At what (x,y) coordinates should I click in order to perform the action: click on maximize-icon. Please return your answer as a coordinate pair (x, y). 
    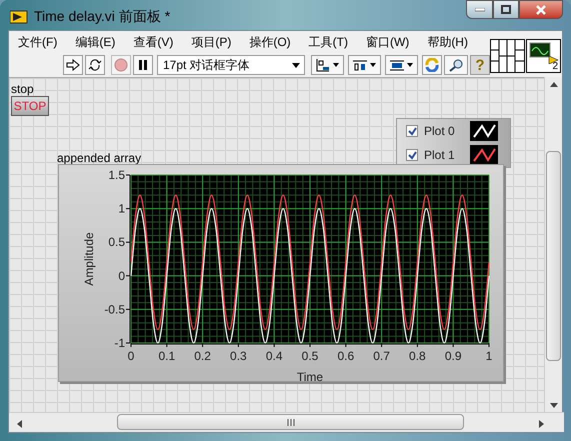
    Looking at the image, I should click on (506, 9).